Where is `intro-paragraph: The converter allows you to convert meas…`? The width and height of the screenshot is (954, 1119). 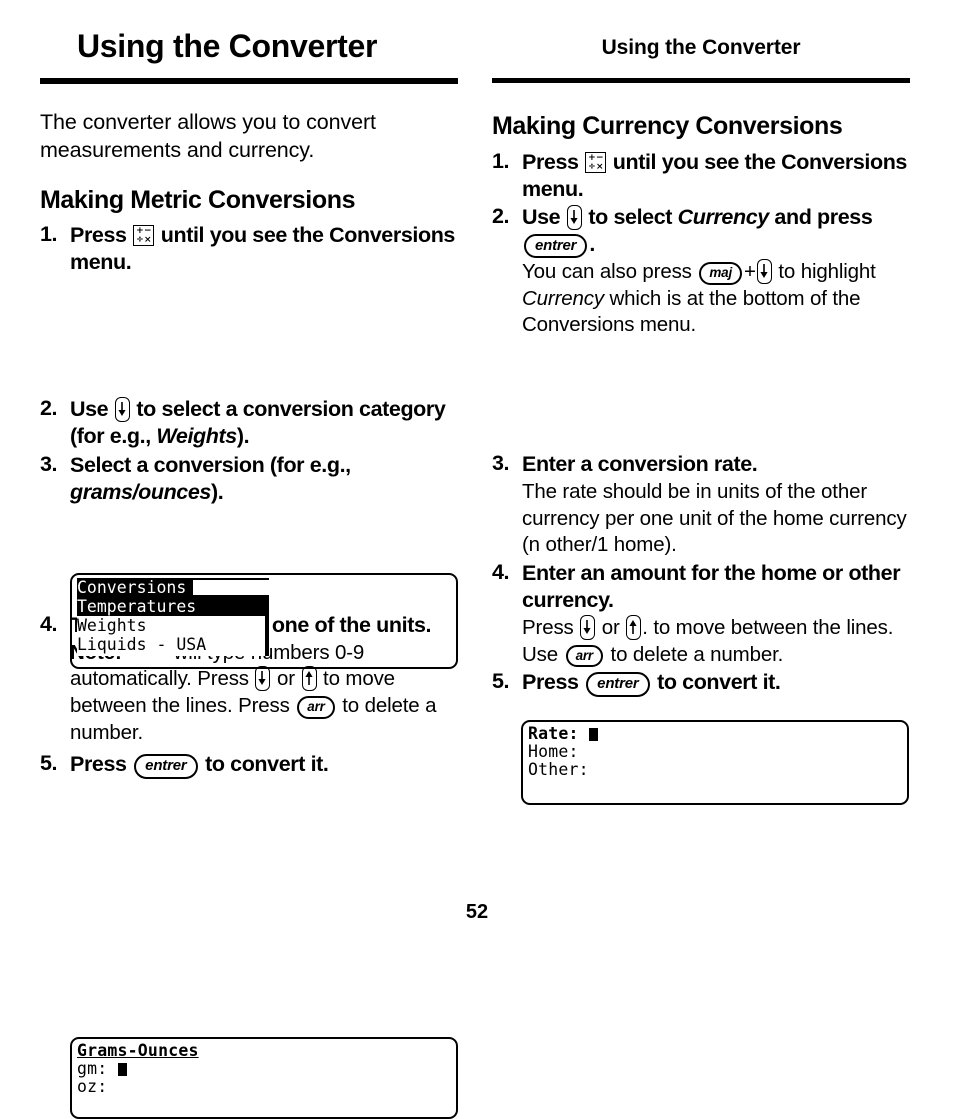 intro-paragraph: The converter allows you to convert meas… is located at coordinates (208, 136).